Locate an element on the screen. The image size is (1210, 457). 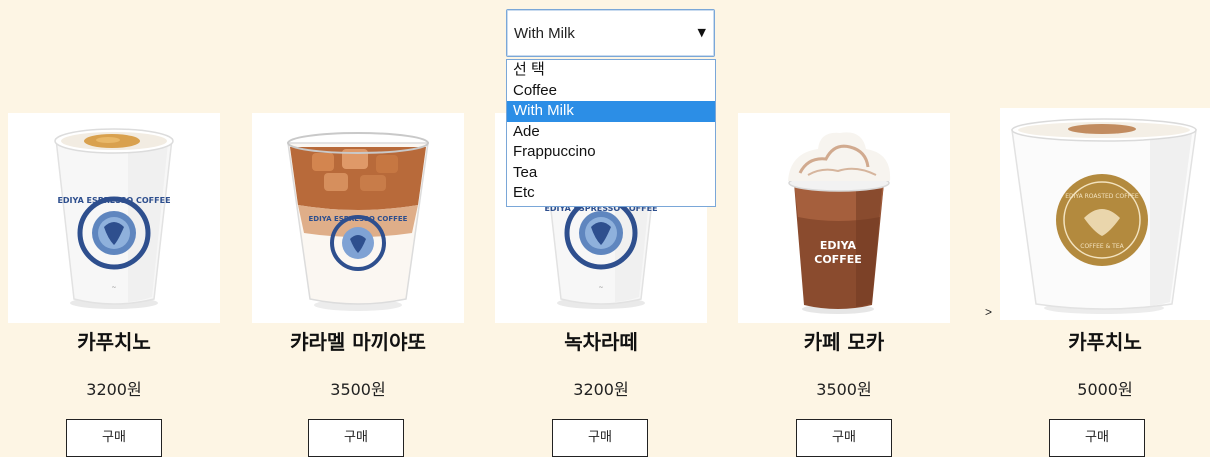
product-image: EDIYA ESPRESSO COFFEE is located at coordinates (358, 218).